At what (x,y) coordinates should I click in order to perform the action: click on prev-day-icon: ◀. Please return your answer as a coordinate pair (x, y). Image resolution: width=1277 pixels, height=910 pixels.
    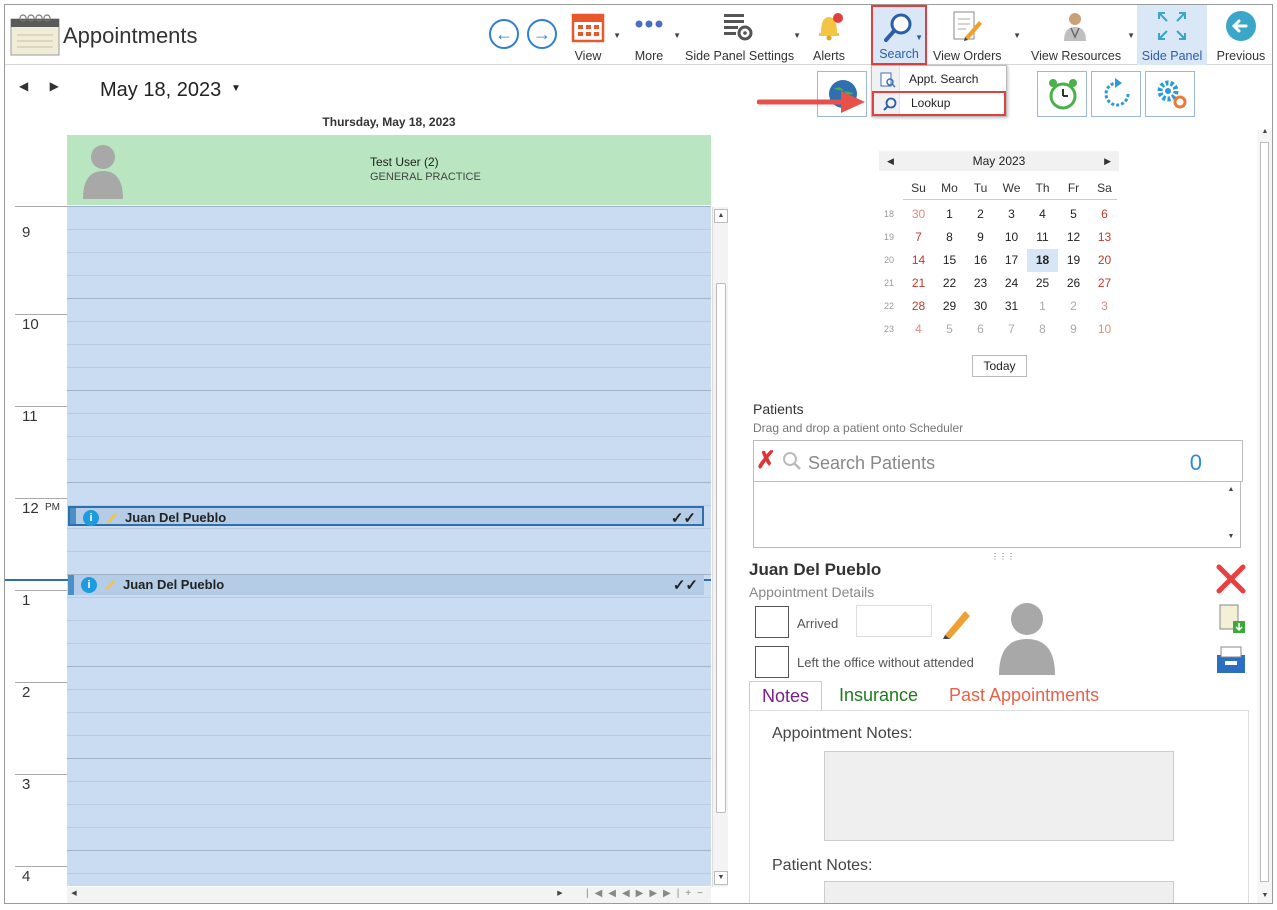
    Looking at the image, I should click on (23, 86).